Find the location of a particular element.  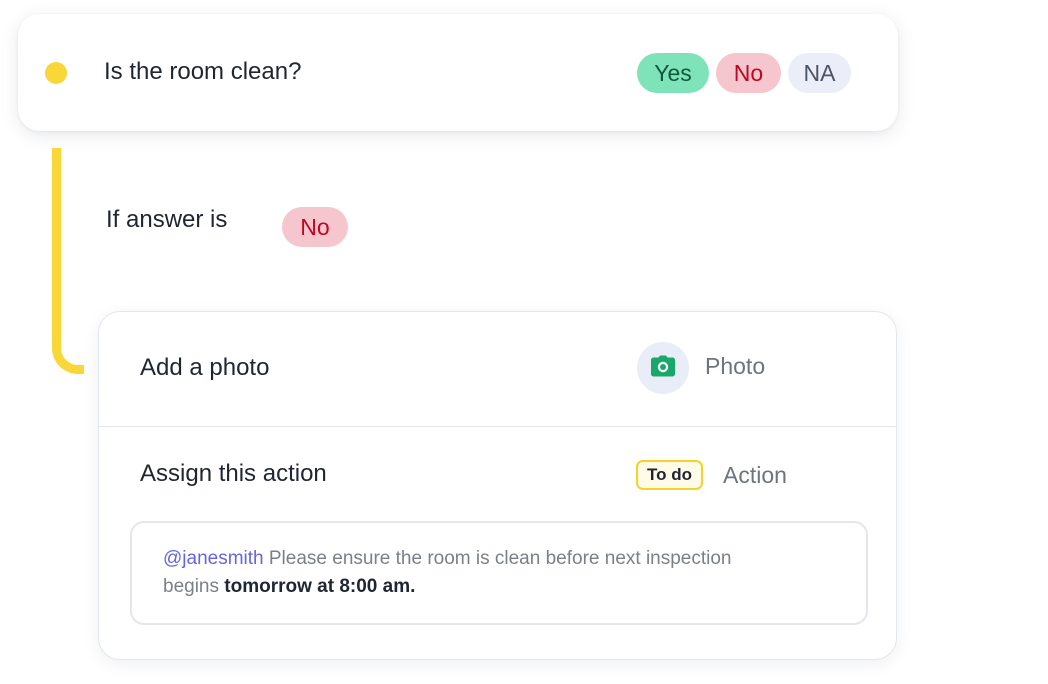

message-due-time: tomorrow at 8:00 am. is located at coordinates (320, 586).